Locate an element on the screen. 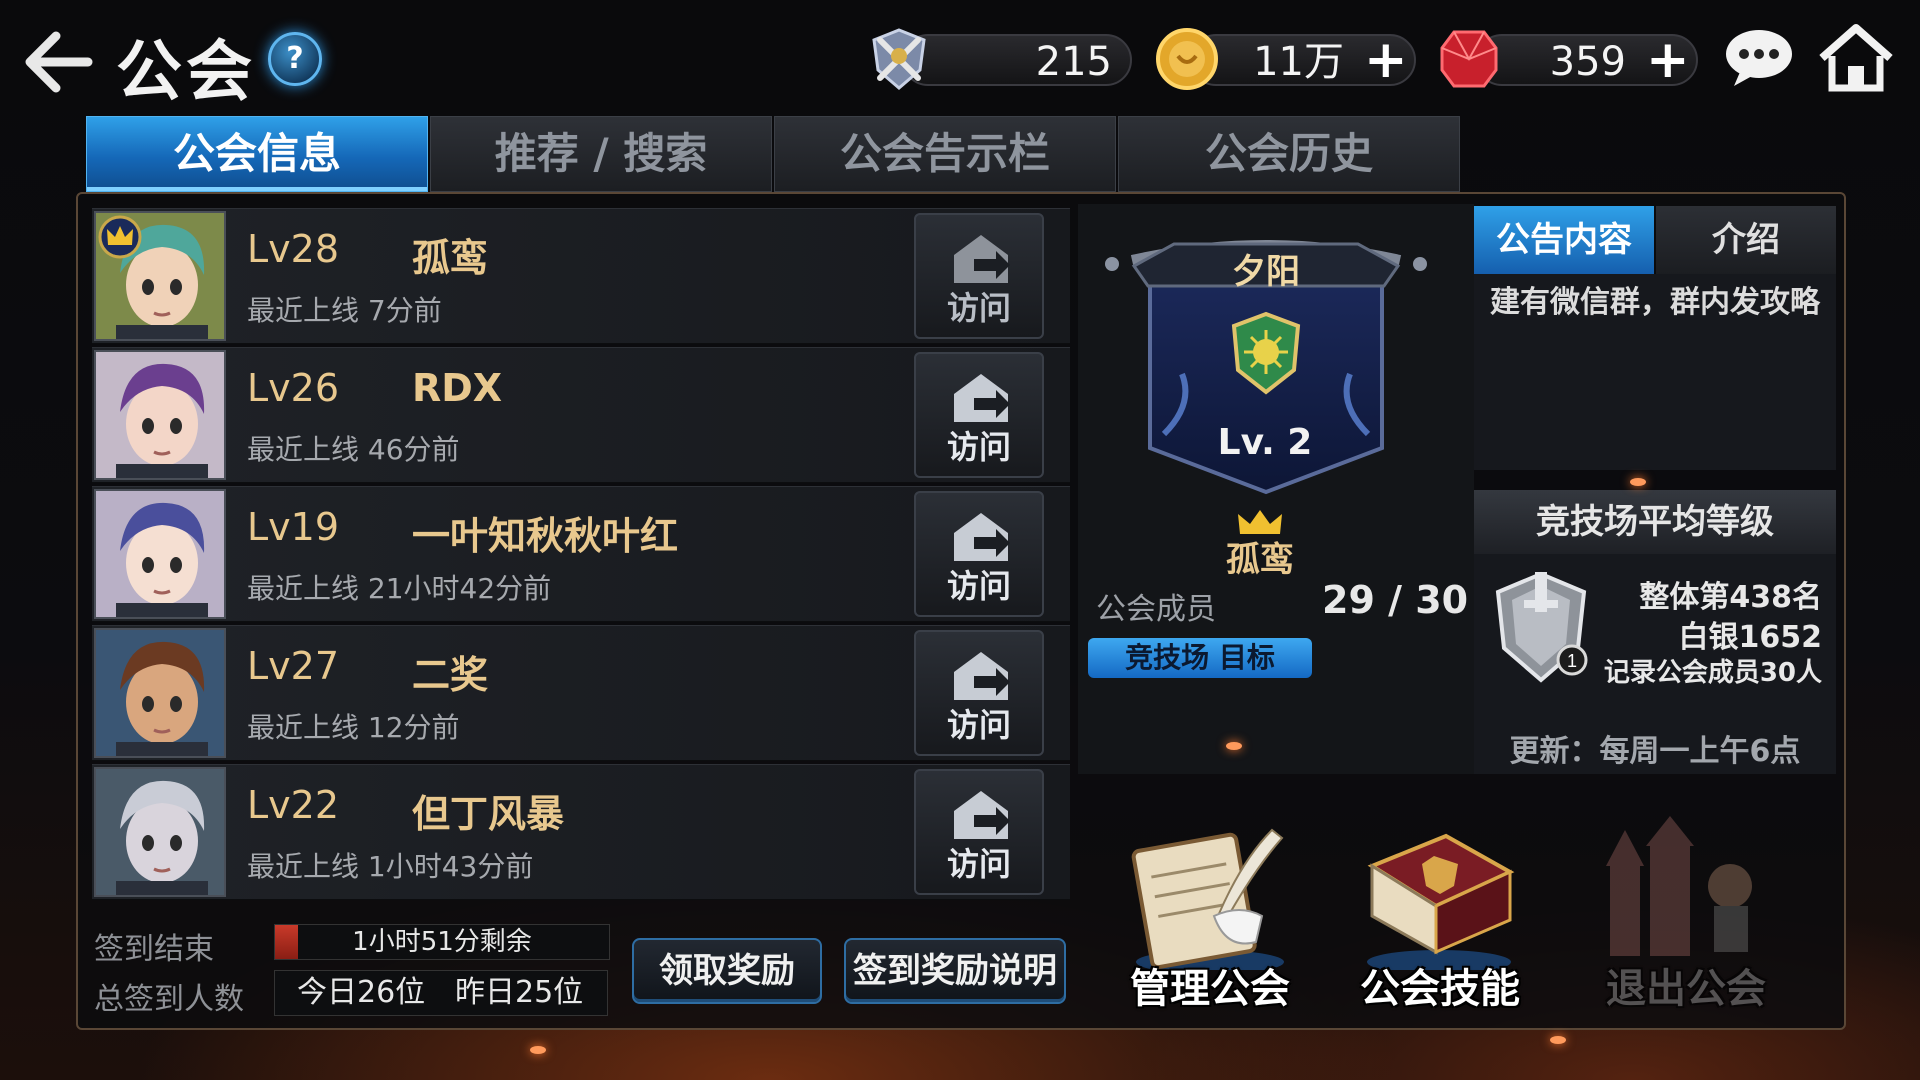 This screenshot has height=1080, width=1920. tab-guild-history: 公会历史 is located at coordinates (1289, 154).